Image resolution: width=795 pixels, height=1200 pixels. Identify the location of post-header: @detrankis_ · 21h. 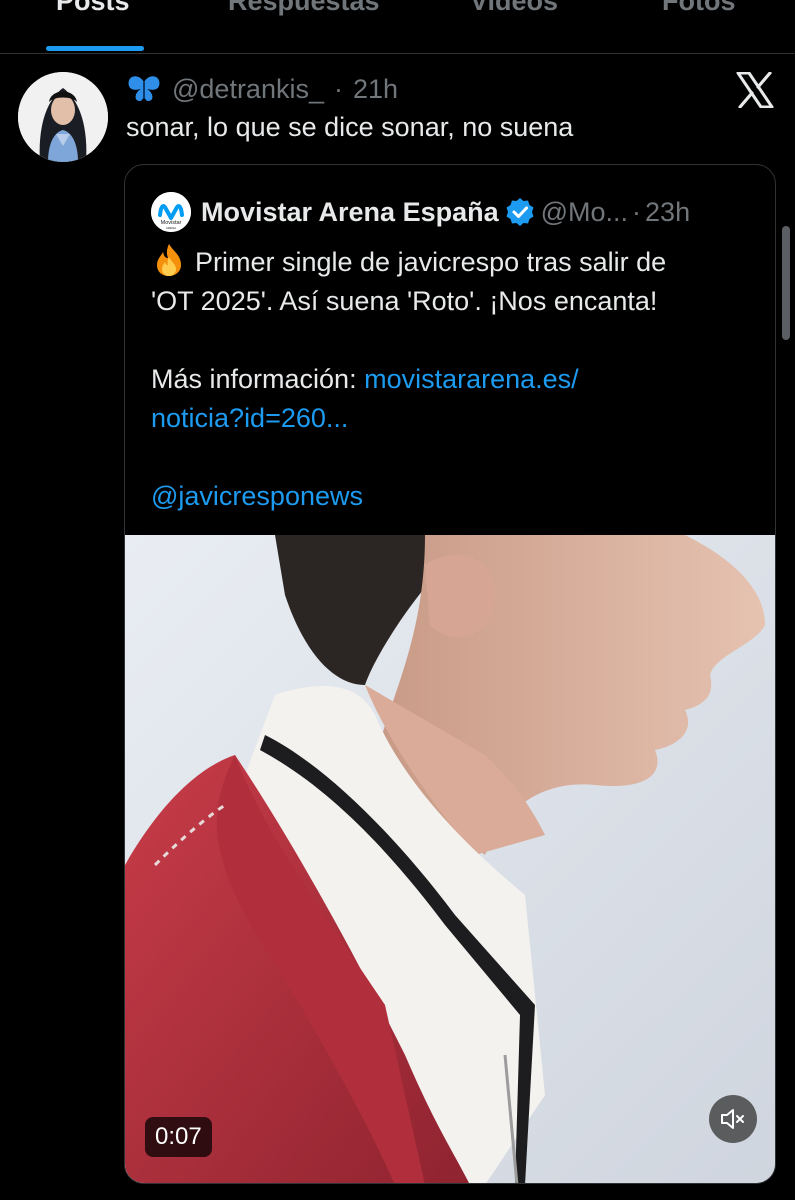
(262, 89).